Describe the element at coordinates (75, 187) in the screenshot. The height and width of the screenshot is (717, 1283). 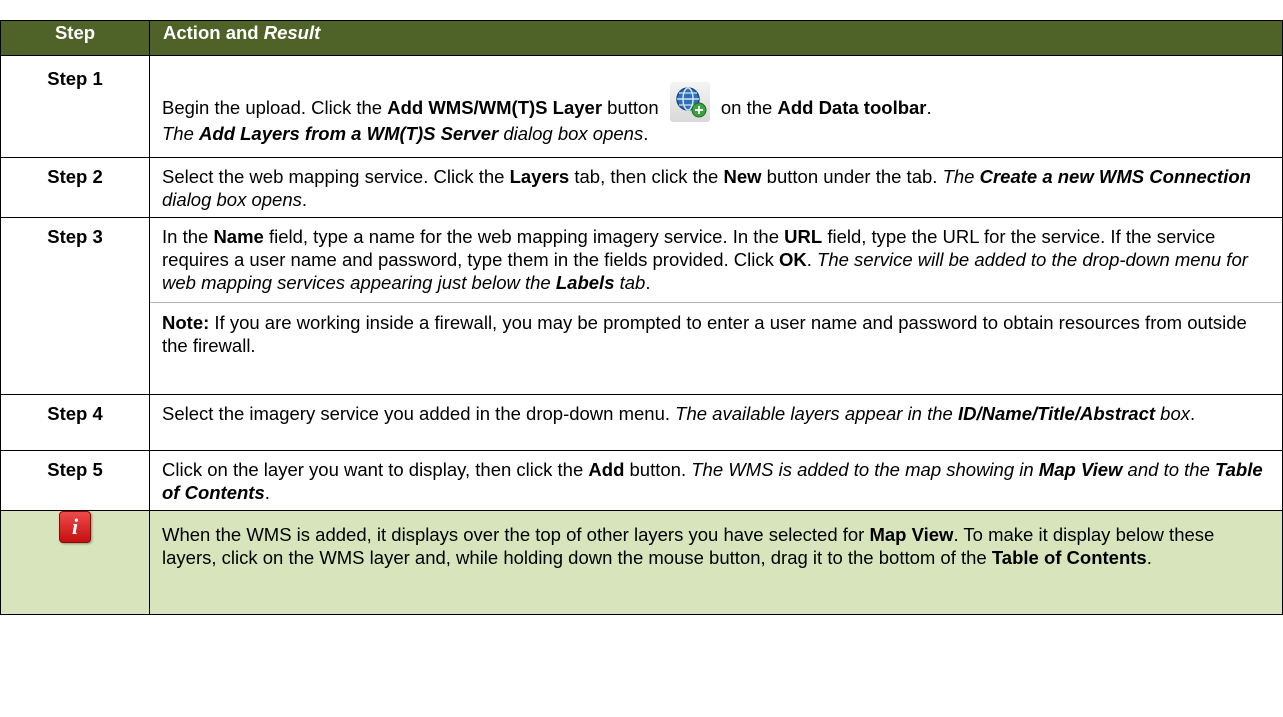
I see `step-label: Step 2` at that location.